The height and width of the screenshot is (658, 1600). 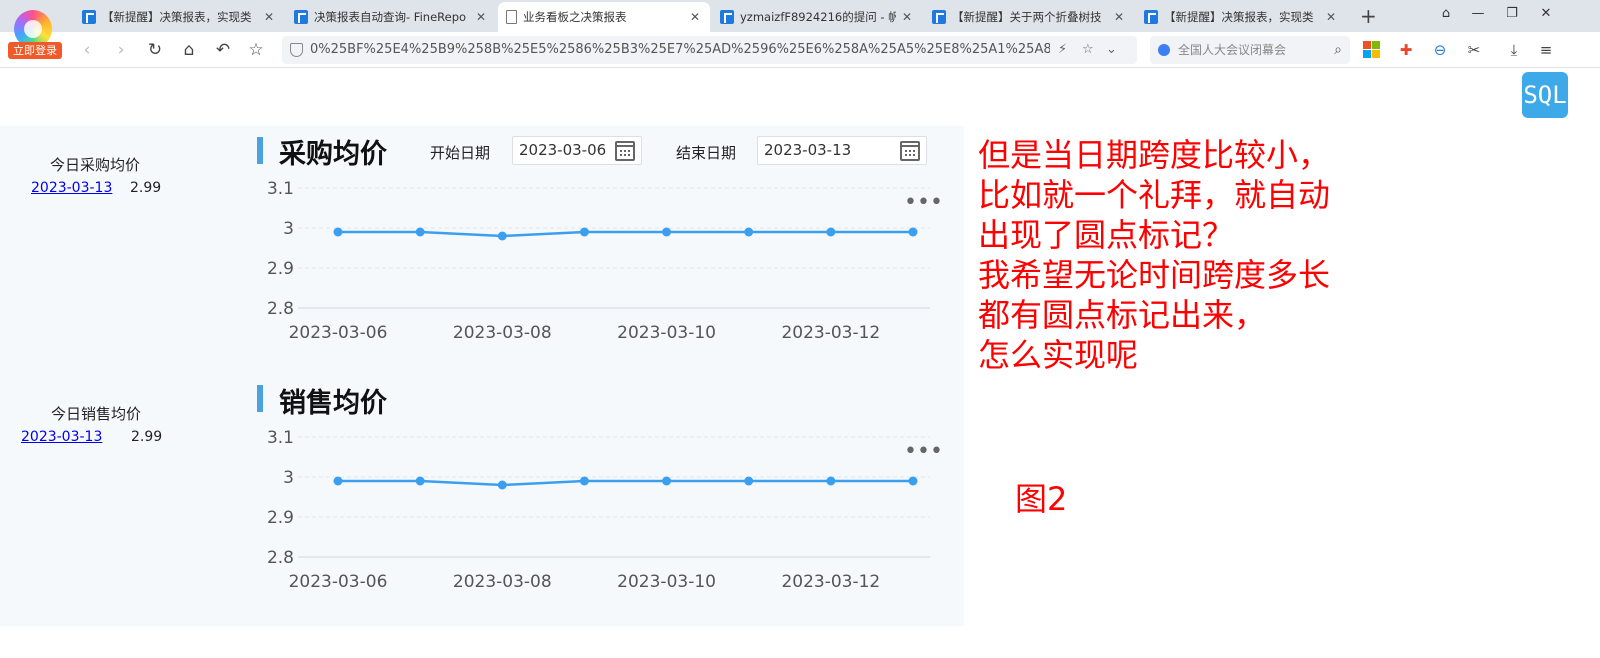 I want to click on annotation-line: 我希望无论时间跨度多长, so click(x=1154, y=275).